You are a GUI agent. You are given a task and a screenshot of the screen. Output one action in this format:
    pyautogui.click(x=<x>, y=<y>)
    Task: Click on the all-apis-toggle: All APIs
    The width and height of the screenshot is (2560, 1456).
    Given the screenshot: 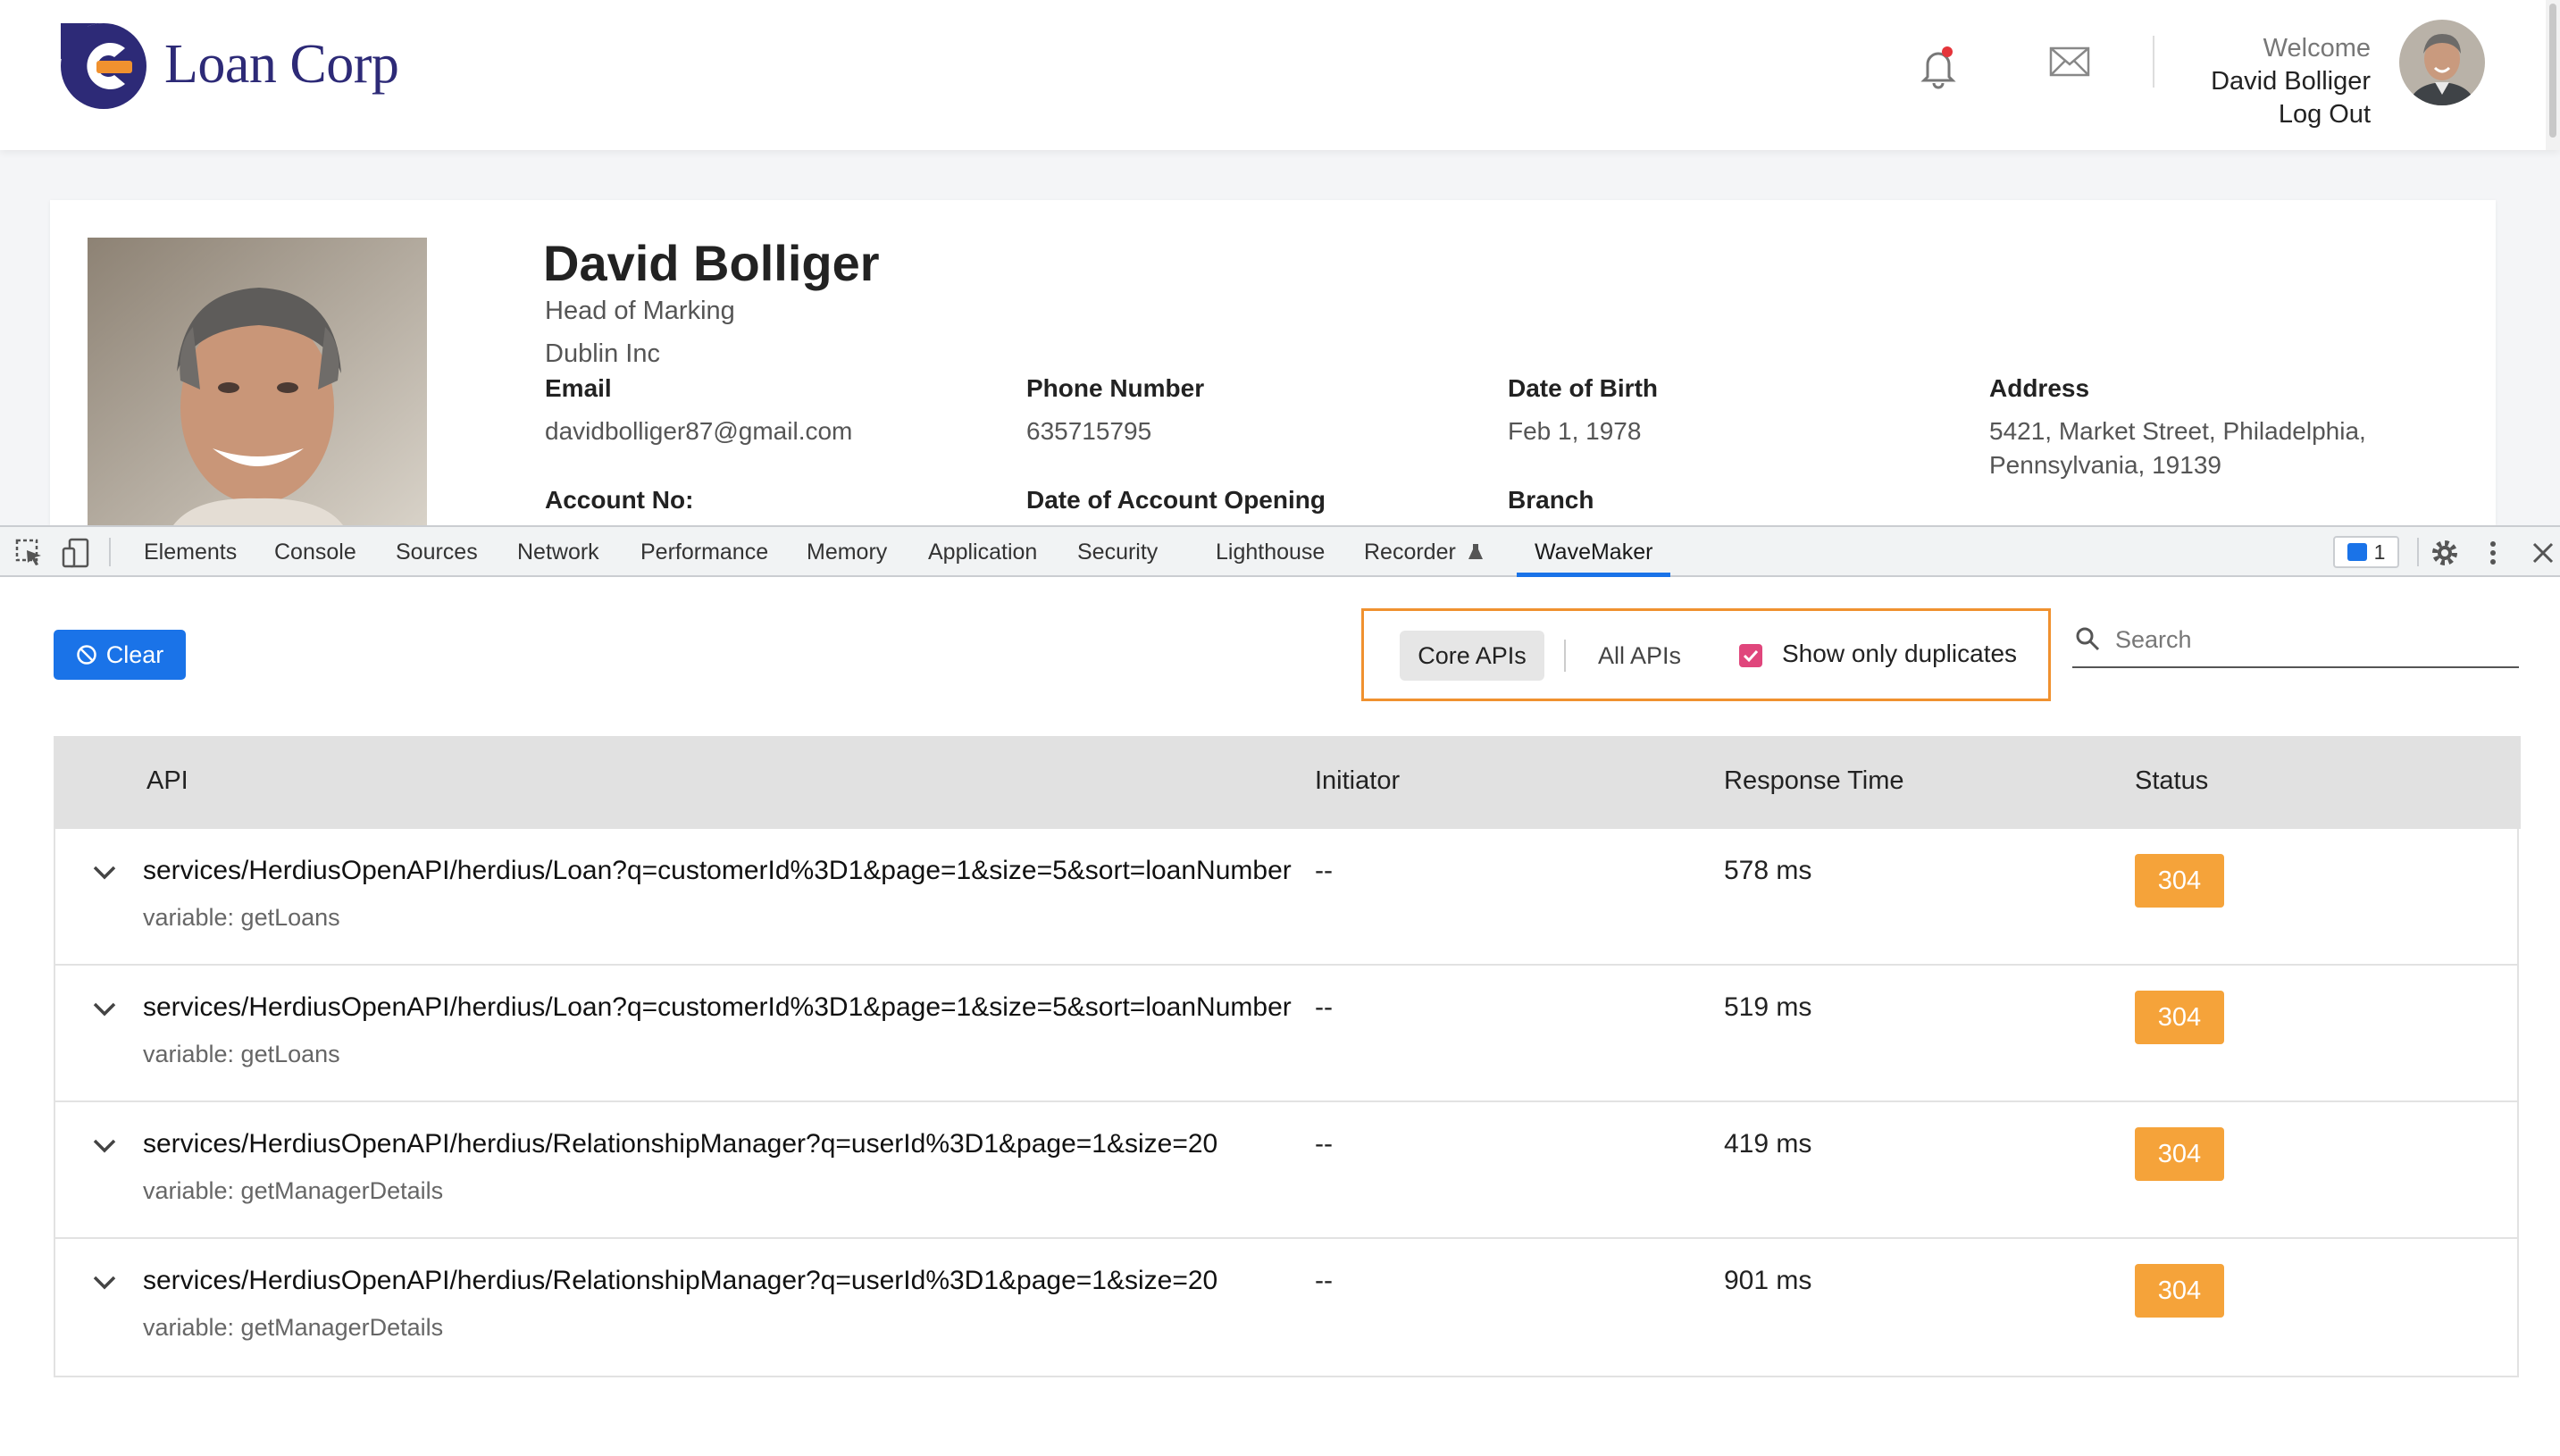 What is the action you would take?
    pyautogui.click(x=1639, y=656)
    